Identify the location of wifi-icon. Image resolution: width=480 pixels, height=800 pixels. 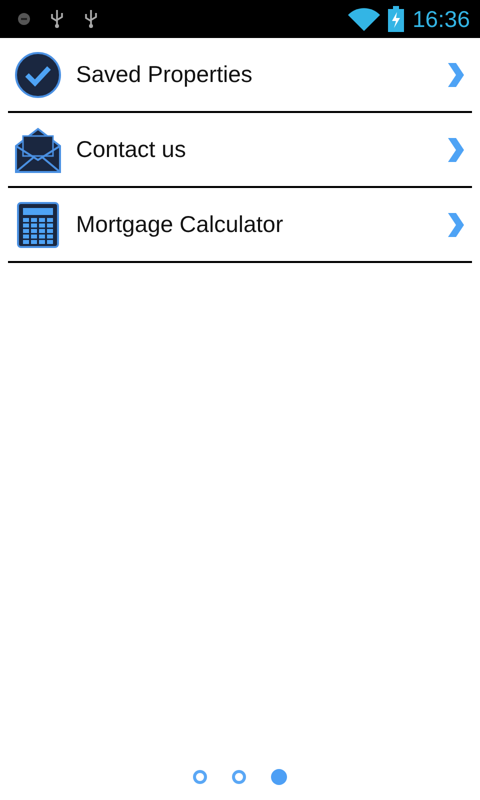
(364, 19).